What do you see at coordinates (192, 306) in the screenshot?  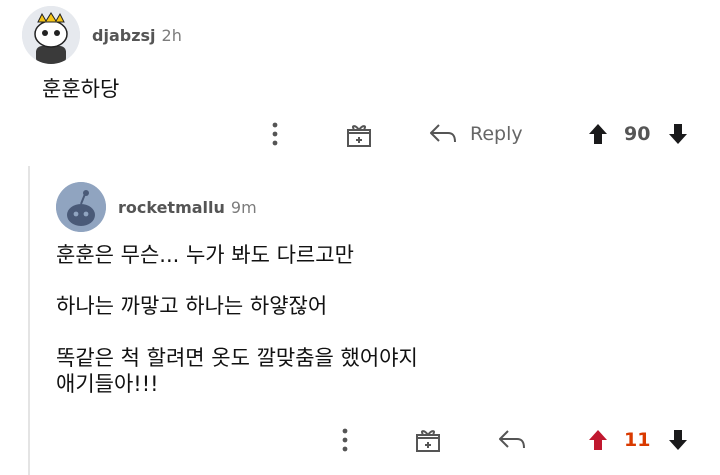 I see `comment-line: 하나는 까맣고 하나는 하얗잖어` at bounding box center [192, 306].